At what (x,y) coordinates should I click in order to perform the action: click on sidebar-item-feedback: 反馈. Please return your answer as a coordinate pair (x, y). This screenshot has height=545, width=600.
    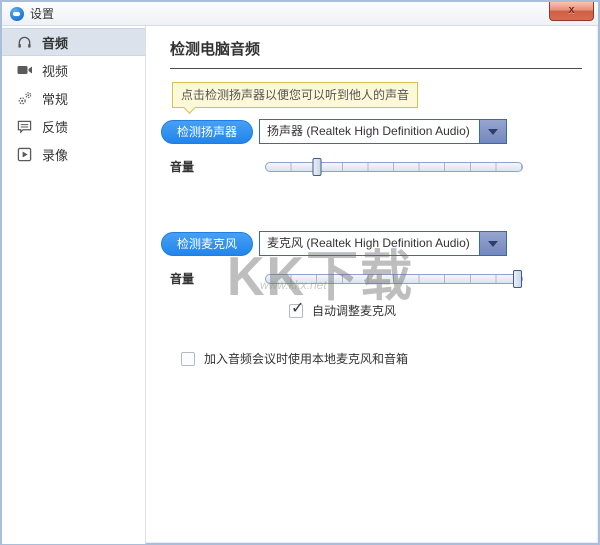
    Looking at the image, I should click on (73, 126).